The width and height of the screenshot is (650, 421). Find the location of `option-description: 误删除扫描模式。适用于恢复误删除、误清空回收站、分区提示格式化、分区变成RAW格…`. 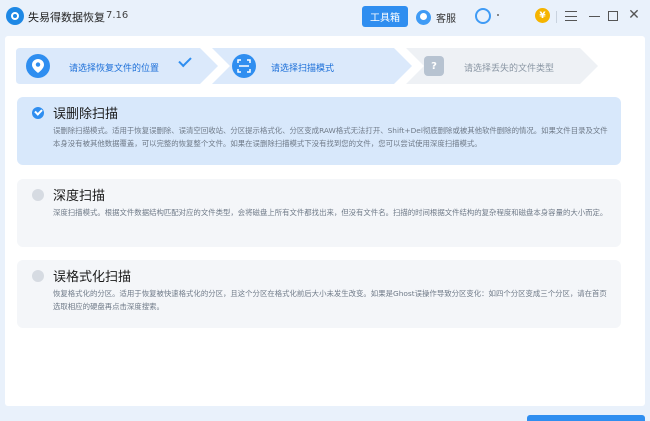

option-description: 误删除扫描模式。适用于恢复误删除、误清空回收站、分区提示格式化、分区变成RAW格… is located at coordinates (330, 137).